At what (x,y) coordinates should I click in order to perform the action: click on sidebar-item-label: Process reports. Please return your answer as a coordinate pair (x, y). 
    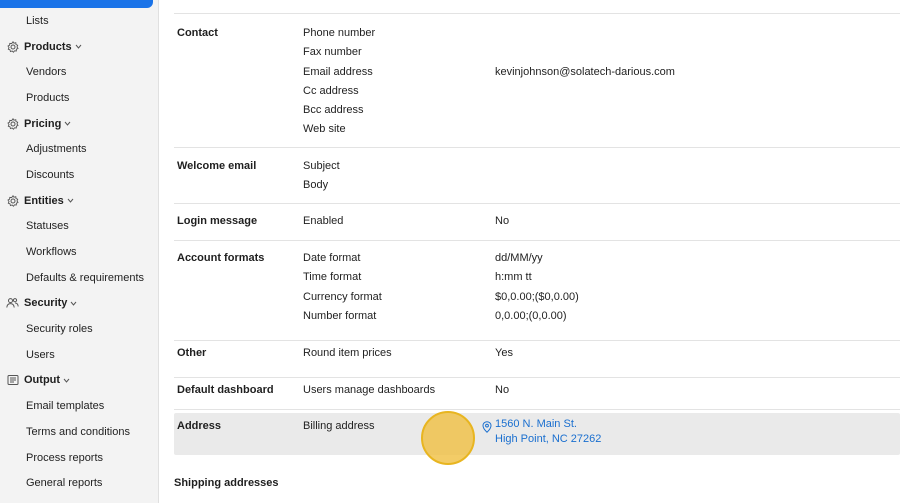
    Looking at the image, I should click on (65, 457).